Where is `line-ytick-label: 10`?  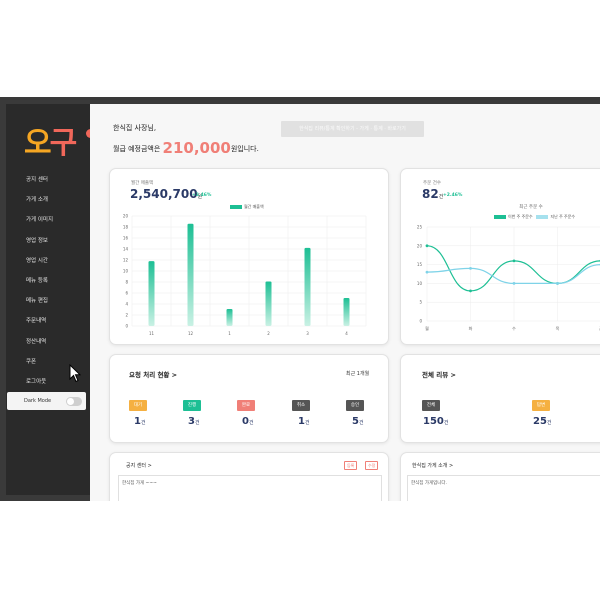
line-ytick-label: 10 is located at coordinates (420, 283).